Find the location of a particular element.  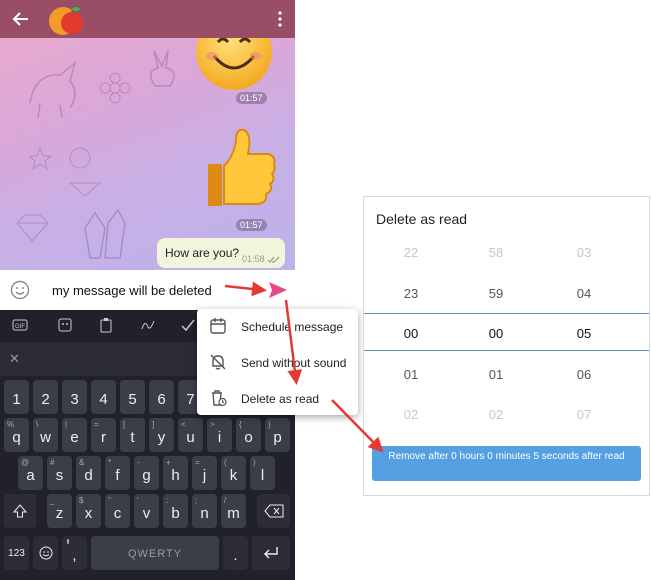

message-input: my message will be deleted is located at coordinates (132, 290).